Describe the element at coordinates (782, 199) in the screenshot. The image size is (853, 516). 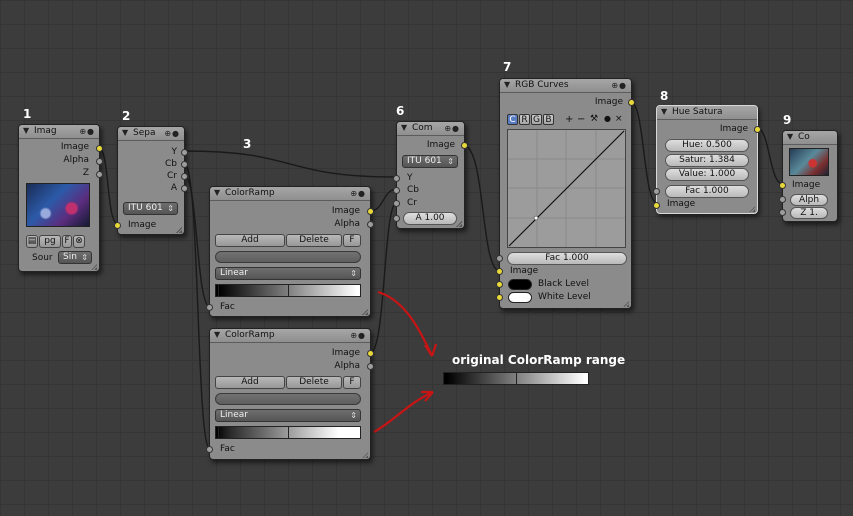
I see `socket-in-alpha` at that location.